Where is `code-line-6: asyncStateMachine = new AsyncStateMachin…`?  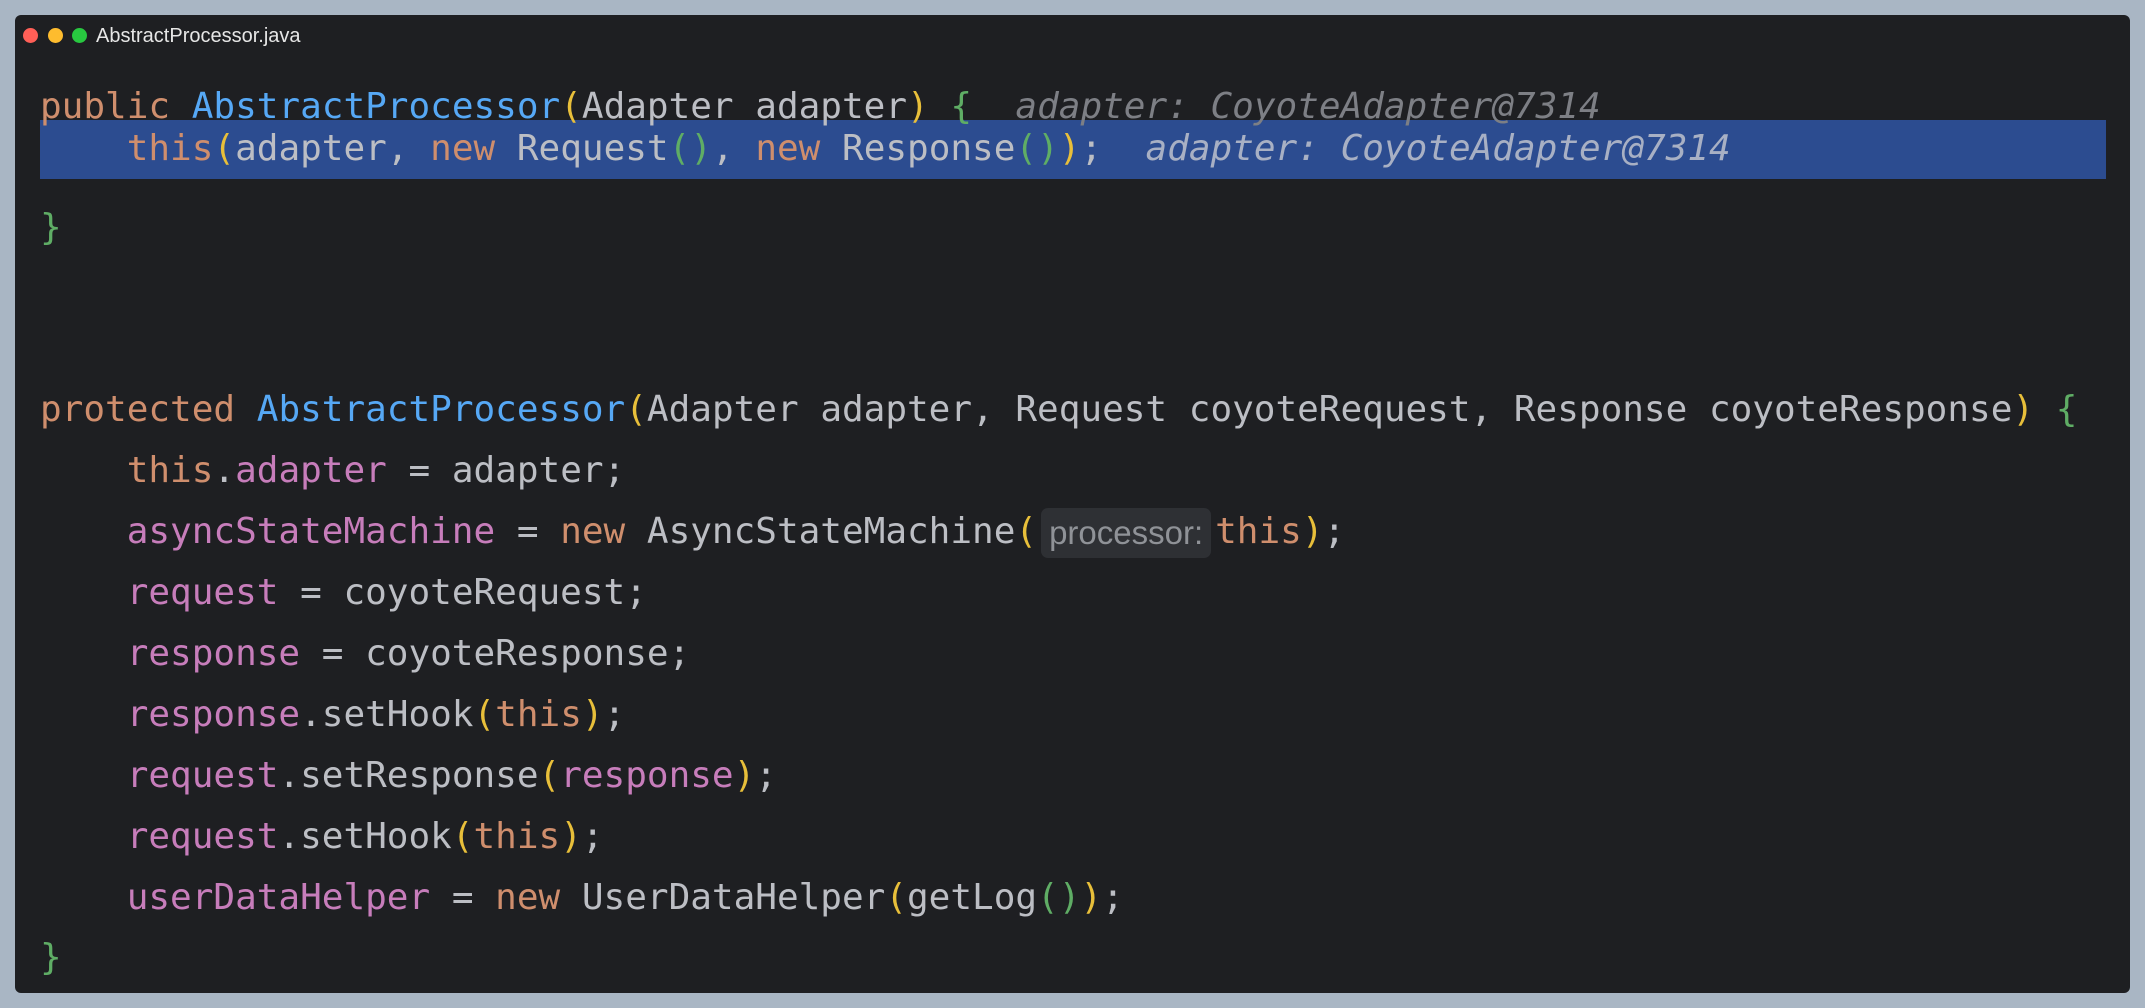 code-line-6: asyncStateMachine = new AsyncStateMachin… is located at coordinates (692, 532).